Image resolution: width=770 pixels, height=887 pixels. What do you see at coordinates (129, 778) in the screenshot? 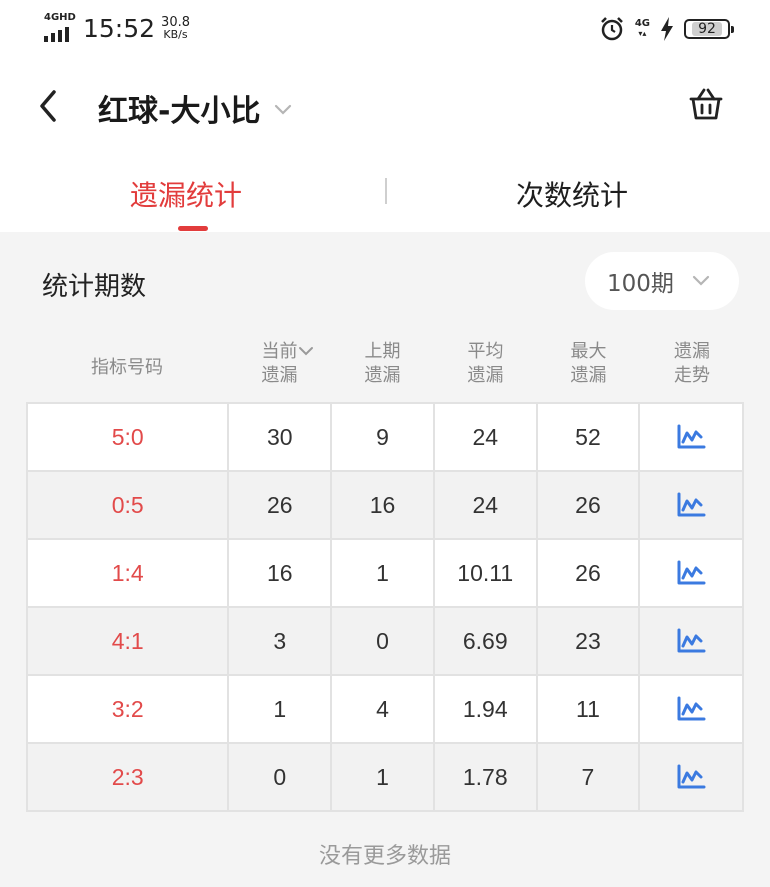
I see `cell-index: 2:3` at bounding box center [129, 778].